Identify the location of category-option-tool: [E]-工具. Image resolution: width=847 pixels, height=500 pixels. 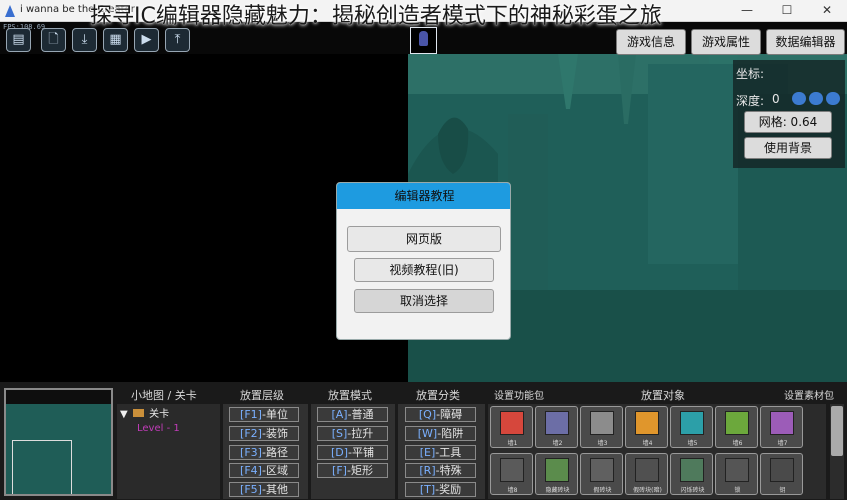
(440, 452).